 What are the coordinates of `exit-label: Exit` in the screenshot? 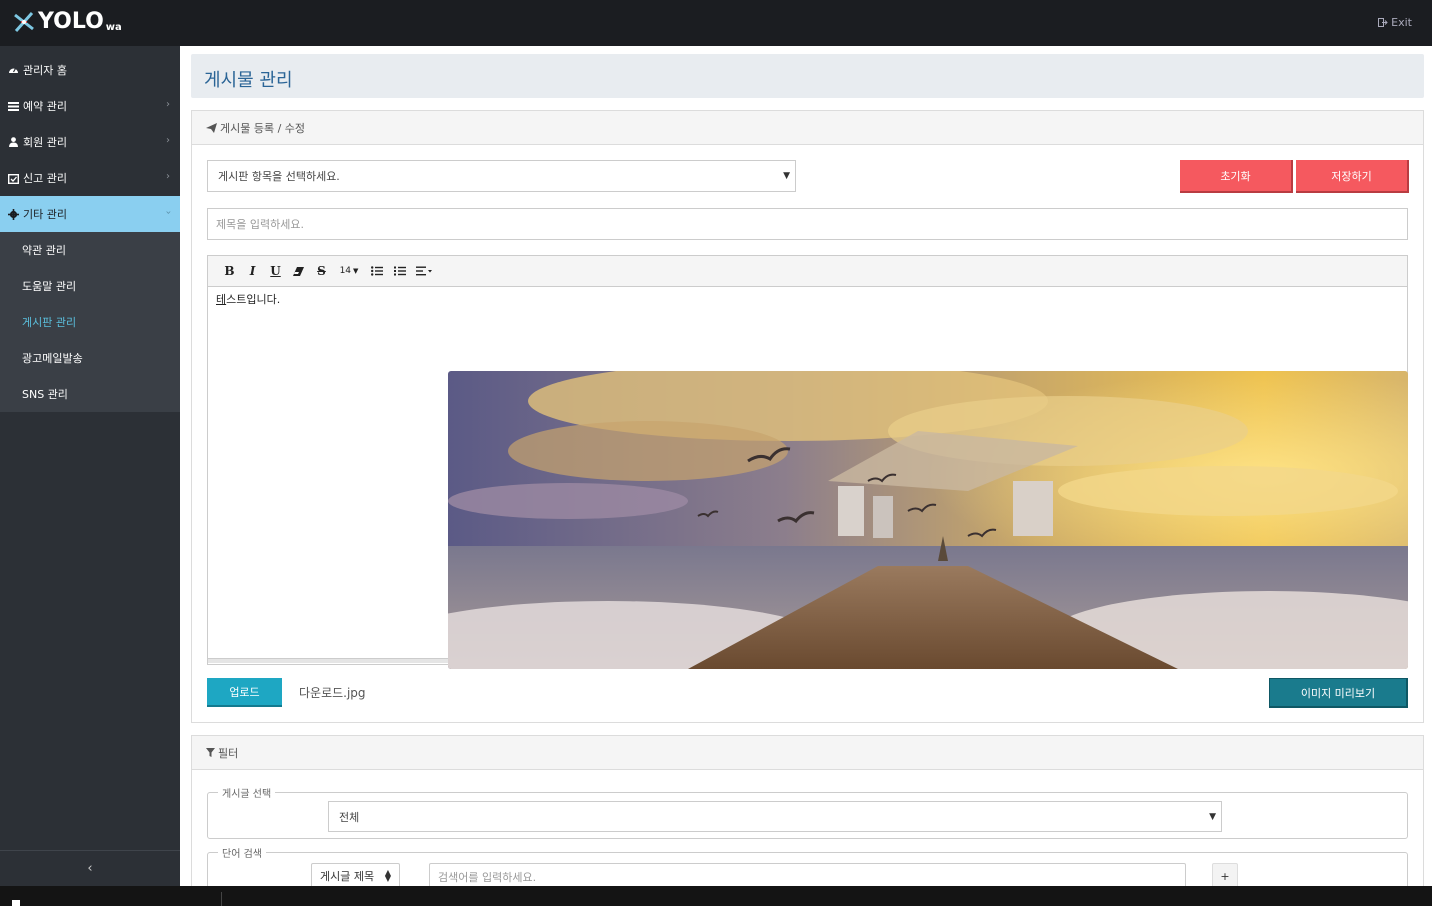 It's located at (1401, 22).